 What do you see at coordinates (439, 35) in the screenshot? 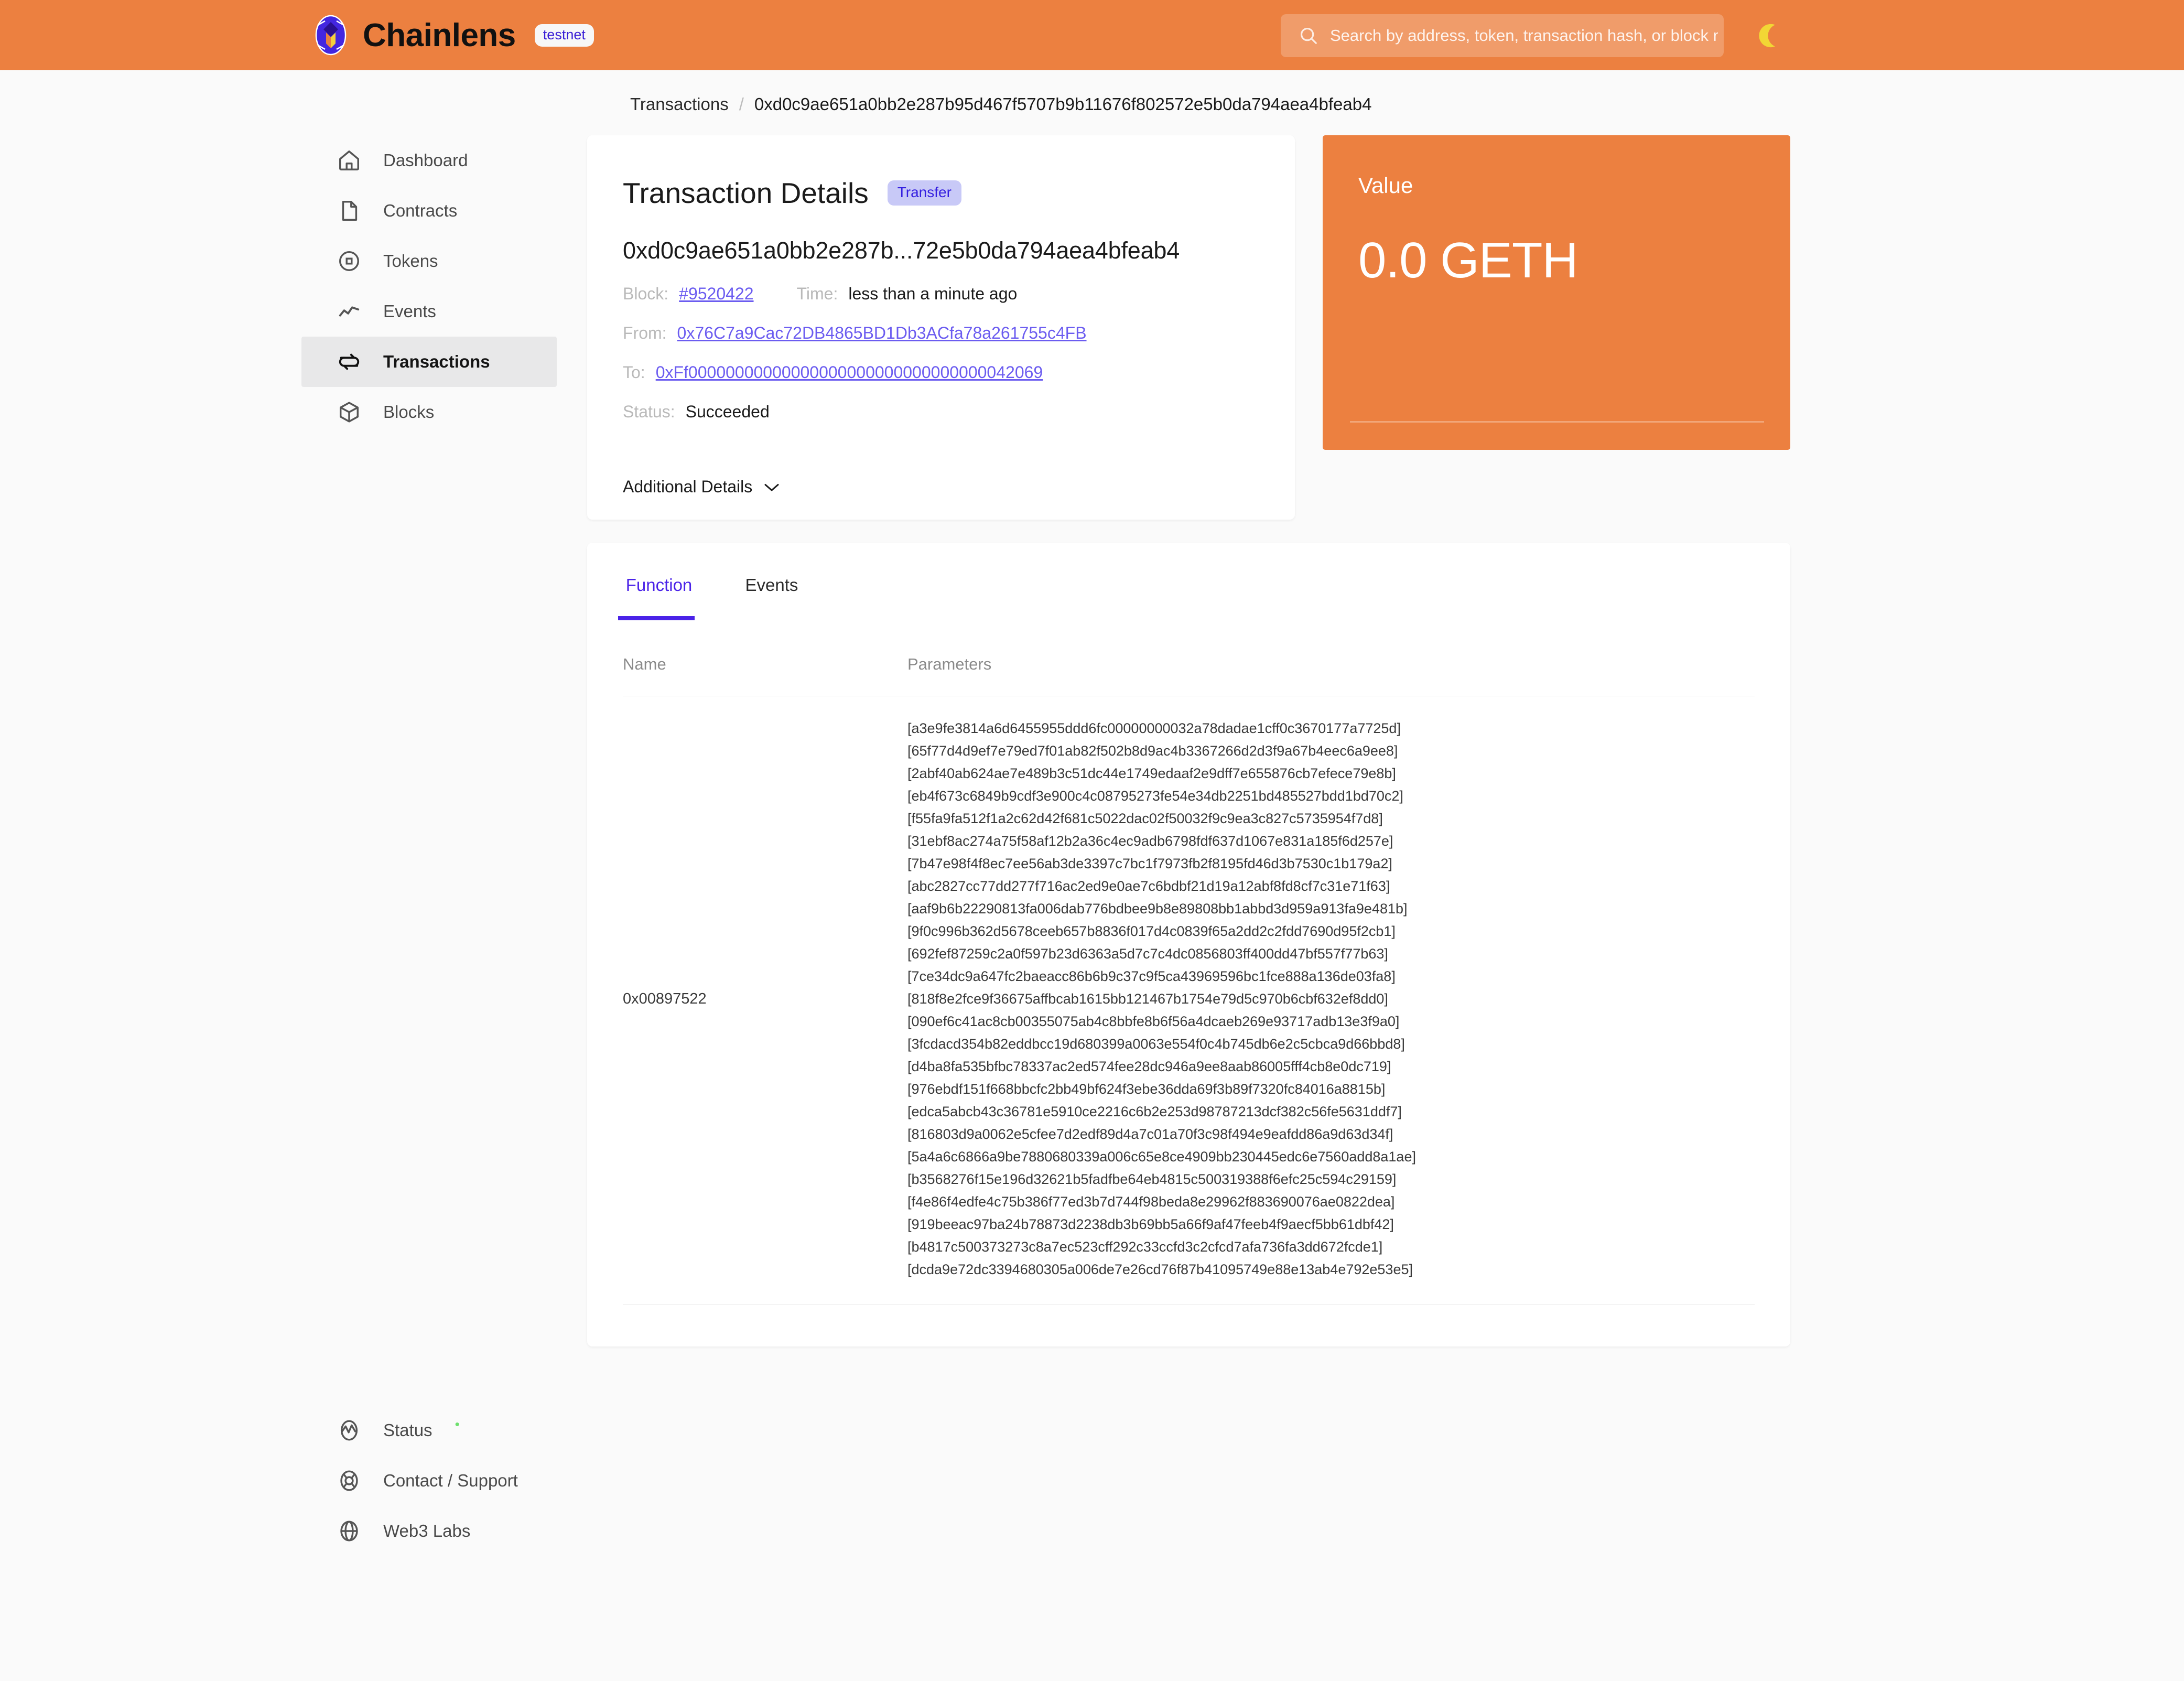
I see `brand-name: Chainlens` at bounding box center [439, 35].